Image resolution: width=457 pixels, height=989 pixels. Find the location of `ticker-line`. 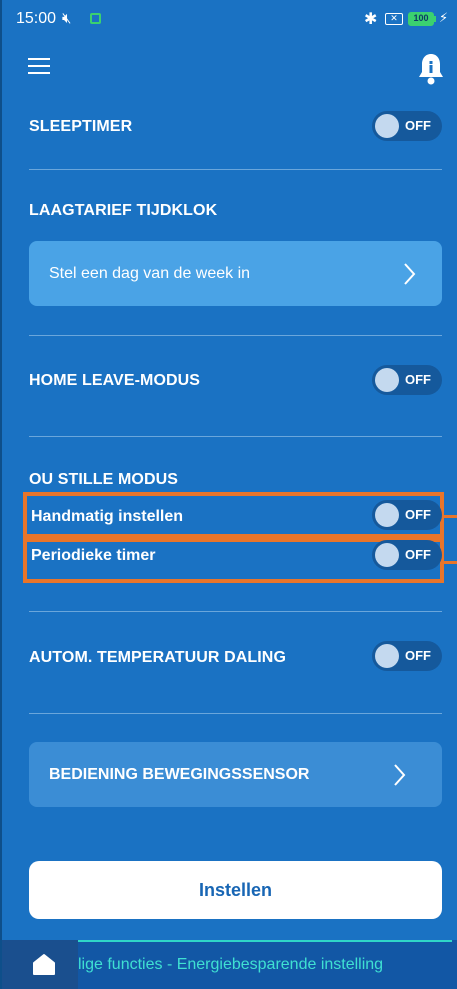

ticker-line is located at coordinates (265, 941).